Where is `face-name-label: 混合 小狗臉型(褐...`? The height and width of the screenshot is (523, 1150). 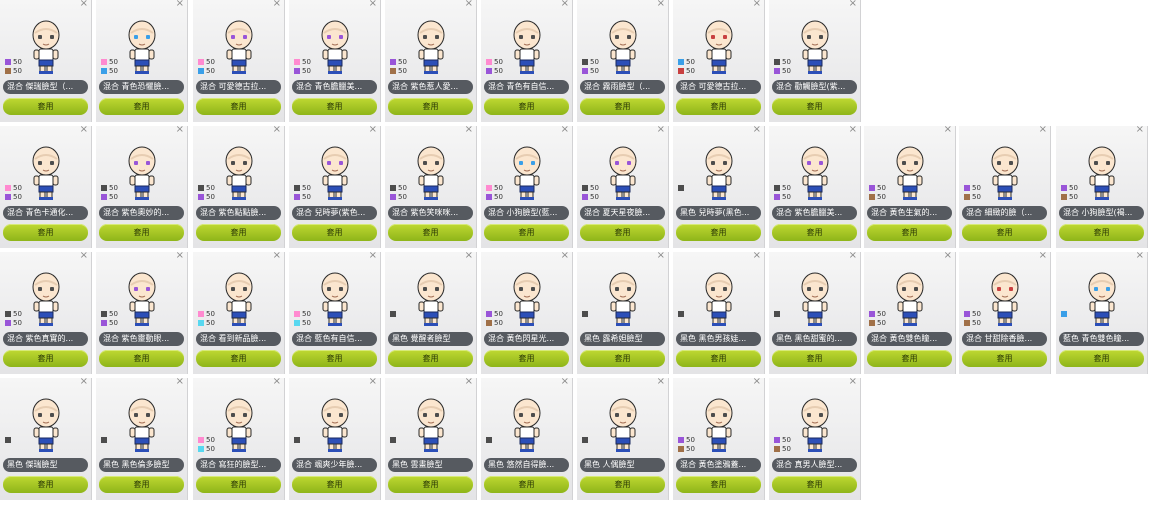
face-name-label: 混合 小狗臉型(褐... is located at coordinates (1101, 213).